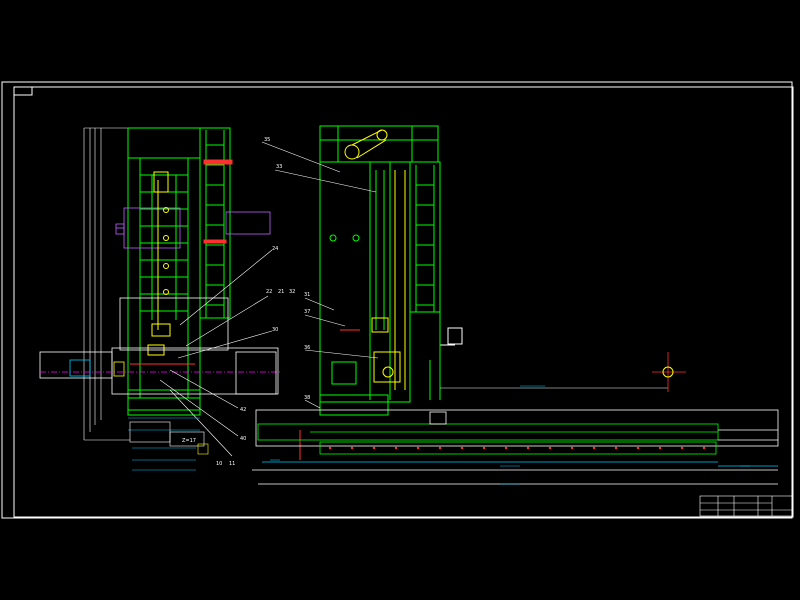 The width and height of the screenshot is (800, 600). Describe the element at coordinates (281, 292) in the screenshot. I see `label-21: 21` at that location.